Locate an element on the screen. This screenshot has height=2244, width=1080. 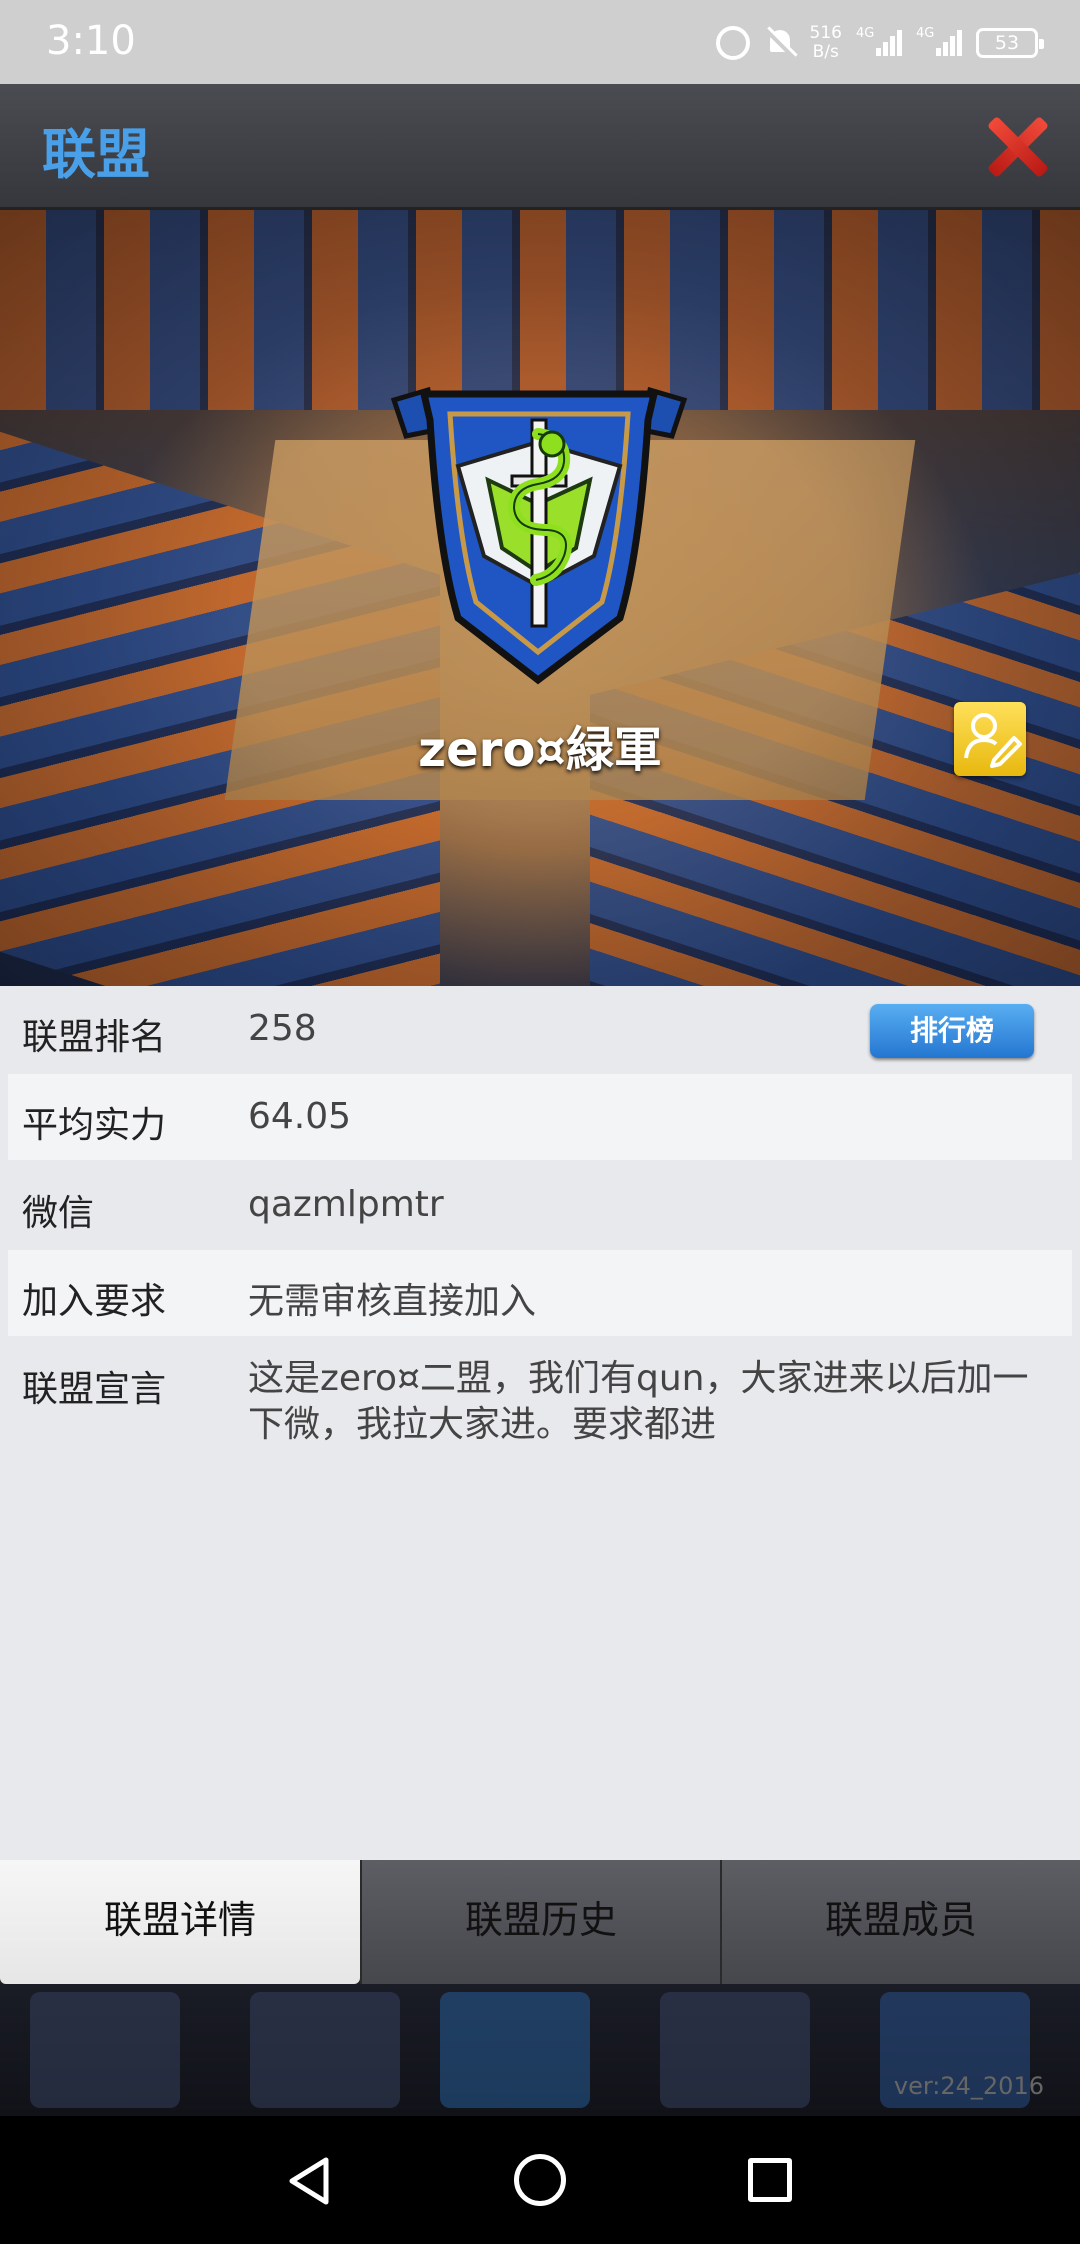
signal-sim1-icon: 4G is located at coordinates (879, 41).